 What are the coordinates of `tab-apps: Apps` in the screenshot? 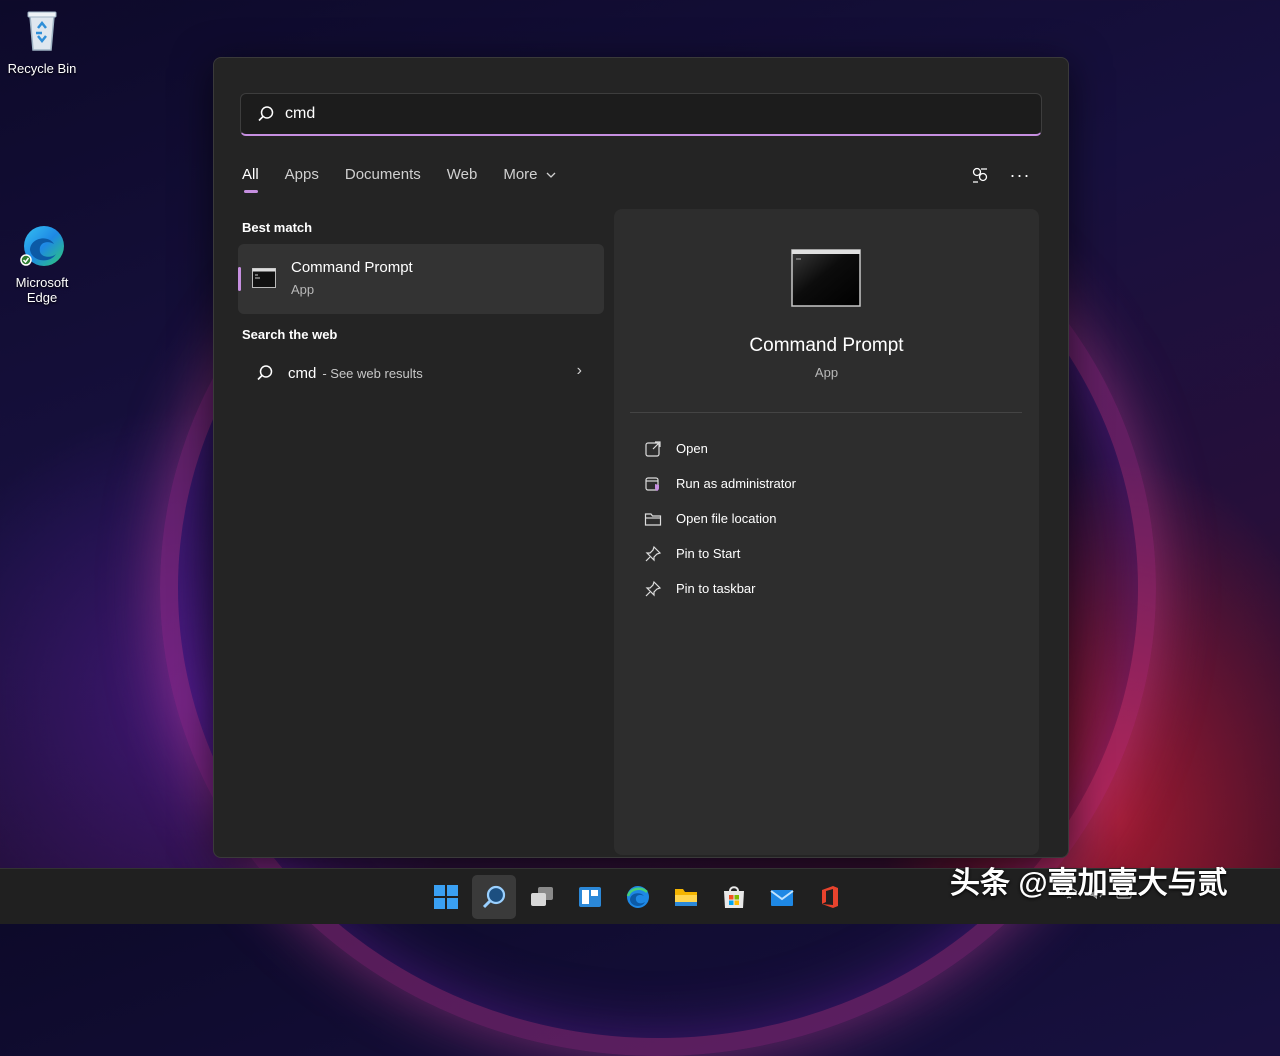 It's located at (302, 178).